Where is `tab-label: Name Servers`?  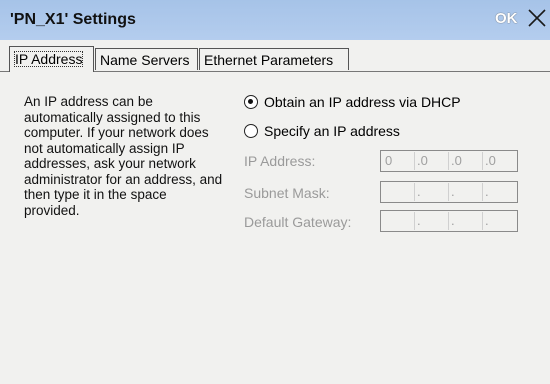
tab-label: Name Servers is located at coordinates (145, 60).